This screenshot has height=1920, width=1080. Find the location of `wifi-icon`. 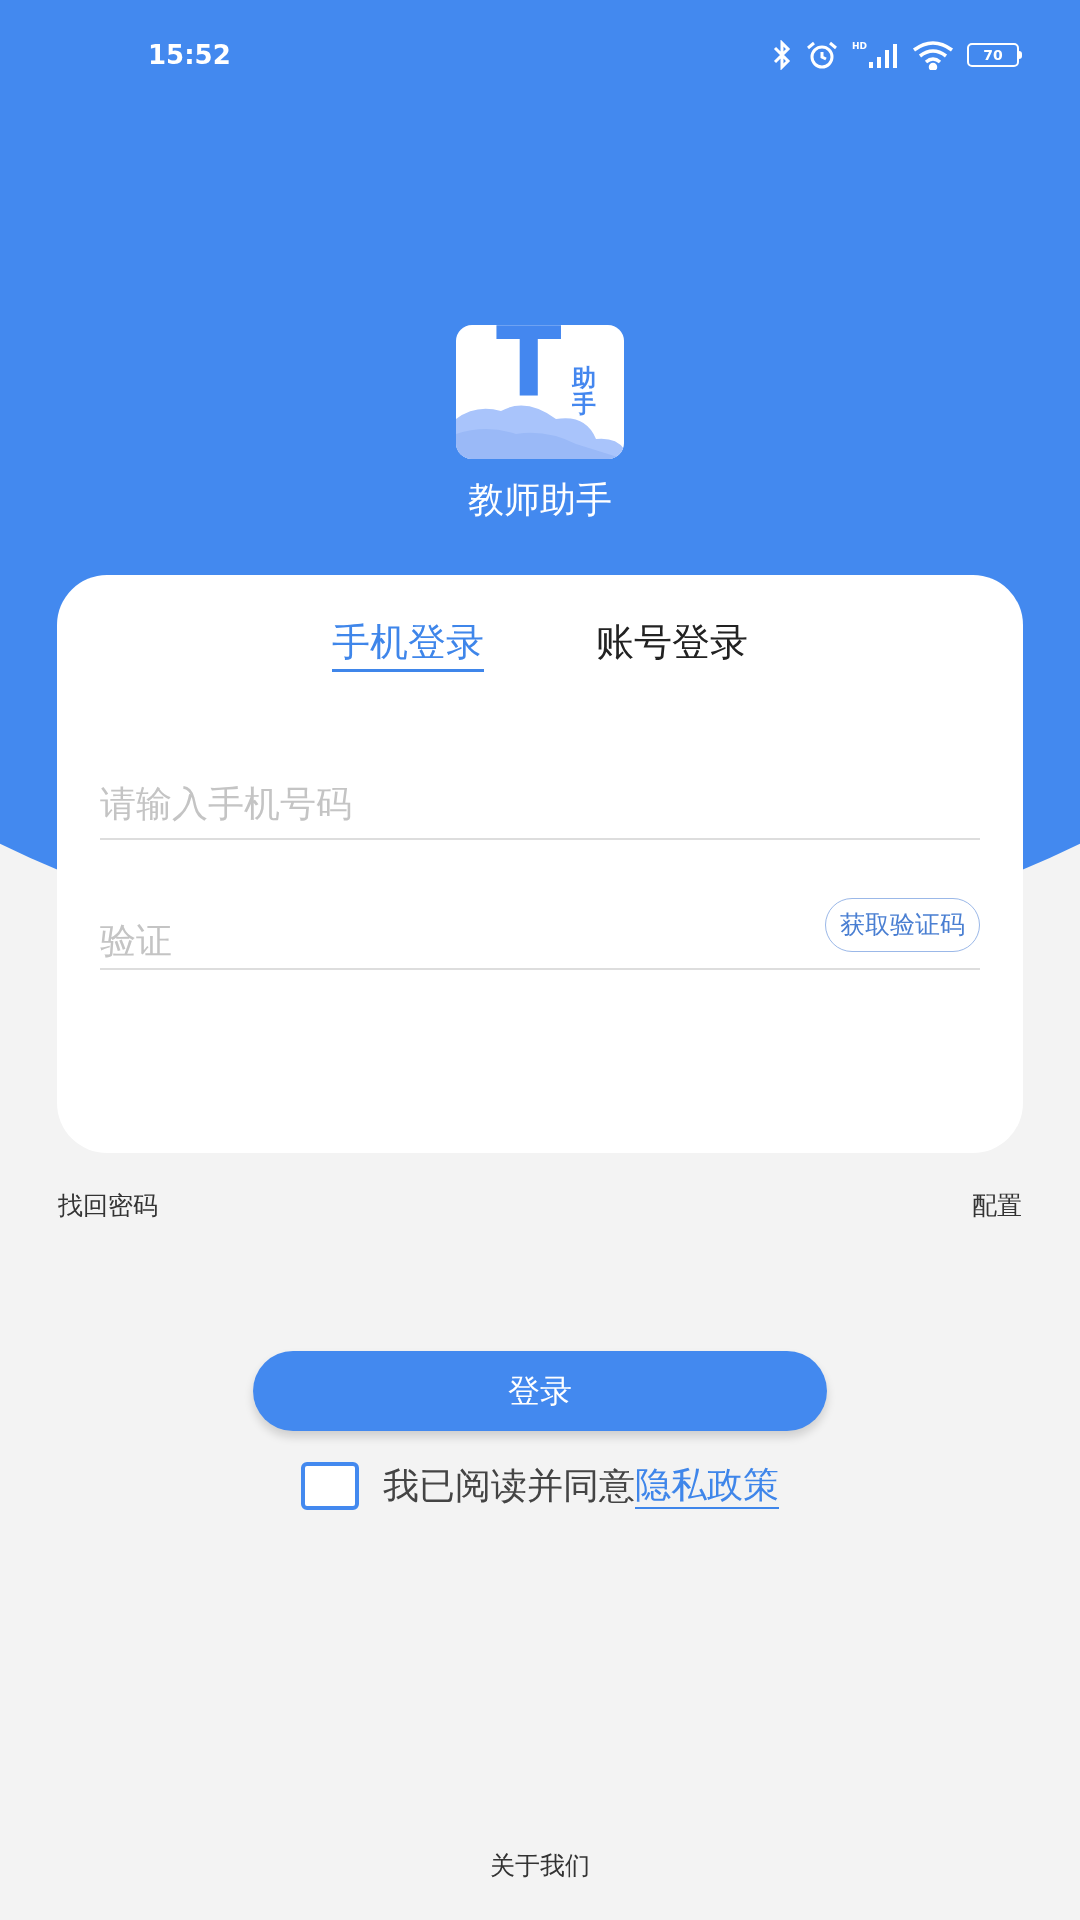

wifi-icon is located at coordinates (933, 55).